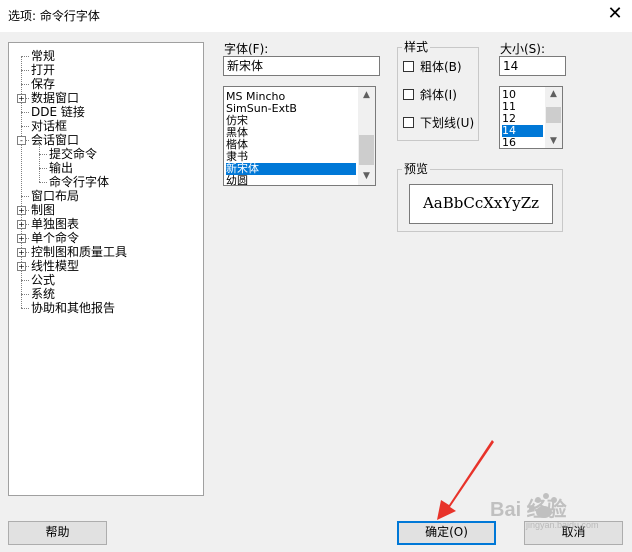 This screenshot has height=552, width=632. Describe the element at coordinates (465, 480) in the screenshot. I see `annotation-arrow-icon` at that location.